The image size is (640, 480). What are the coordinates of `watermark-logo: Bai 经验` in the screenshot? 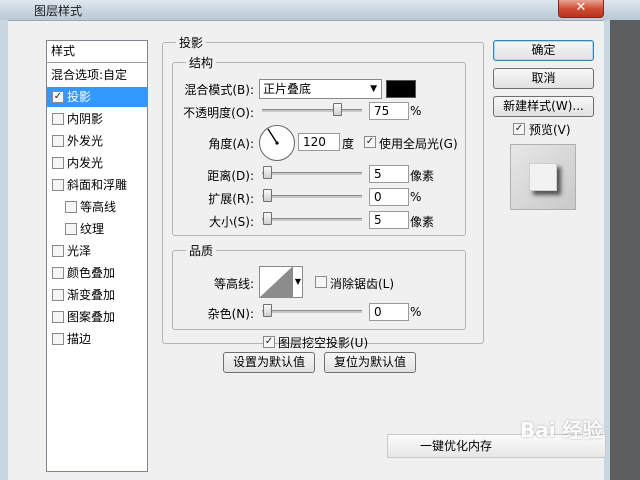 It's located at (561, 430).